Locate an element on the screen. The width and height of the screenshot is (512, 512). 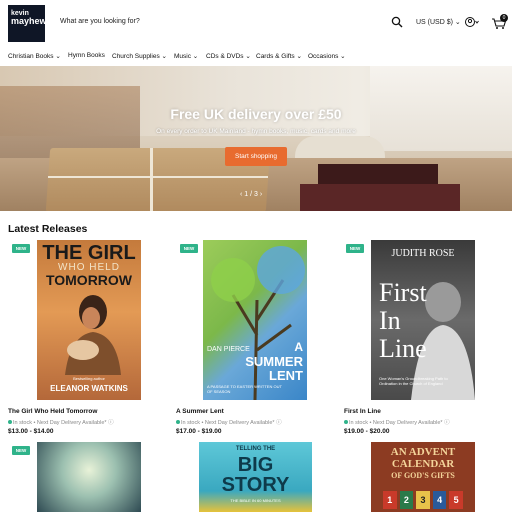
cover-tagline: Bestselling author is located at coordinates (89, 378).